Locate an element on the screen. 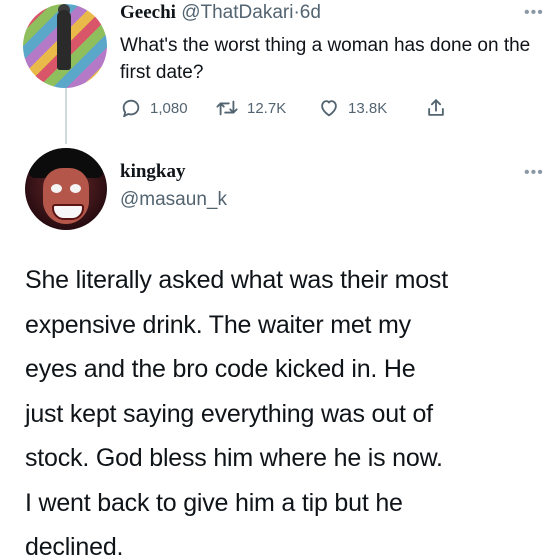  reply-text-line: expensive drink. The waiter met my is located at coordinates (218, 324).